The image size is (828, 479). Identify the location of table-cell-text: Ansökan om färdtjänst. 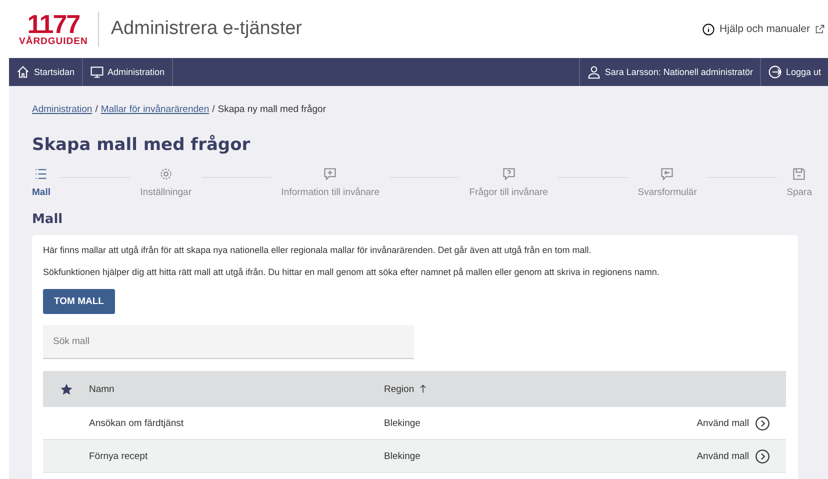
(137, 423).